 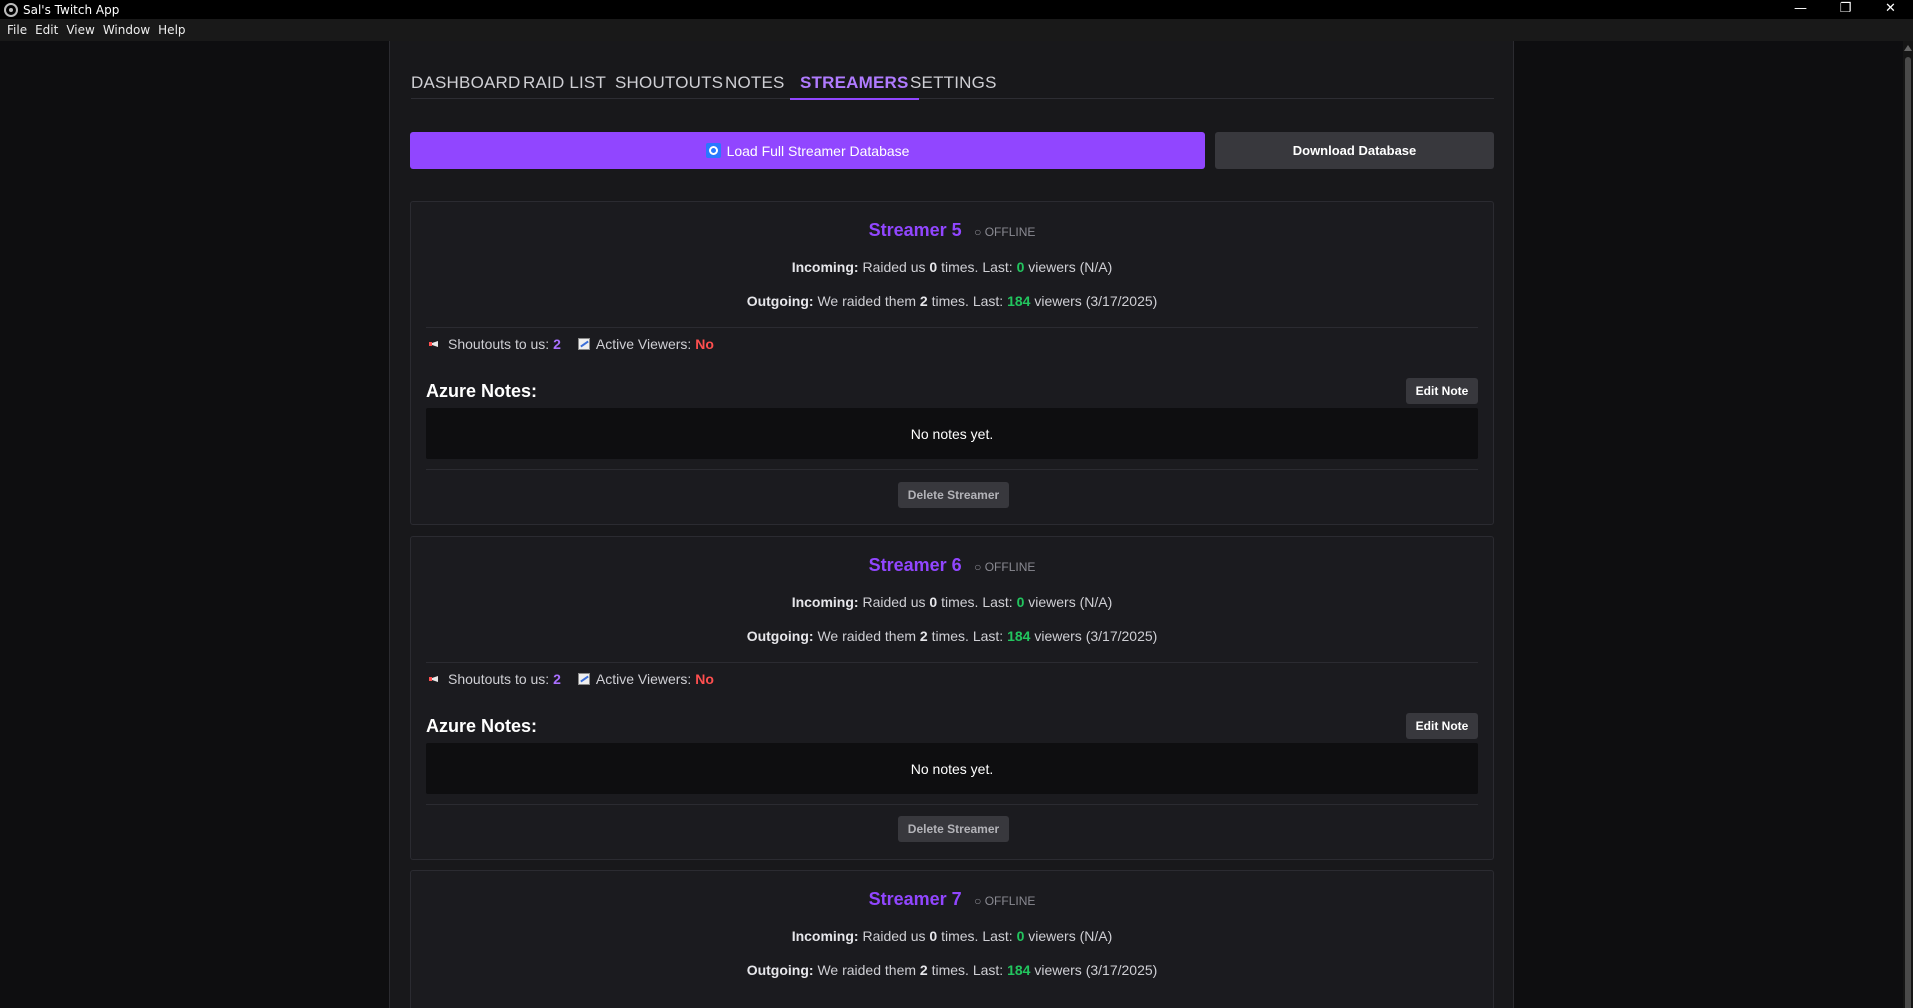 What do you see at coordinates (171, 30) in the screenshot?
I see `menu-help: Help` at bounding box center [171, 30].